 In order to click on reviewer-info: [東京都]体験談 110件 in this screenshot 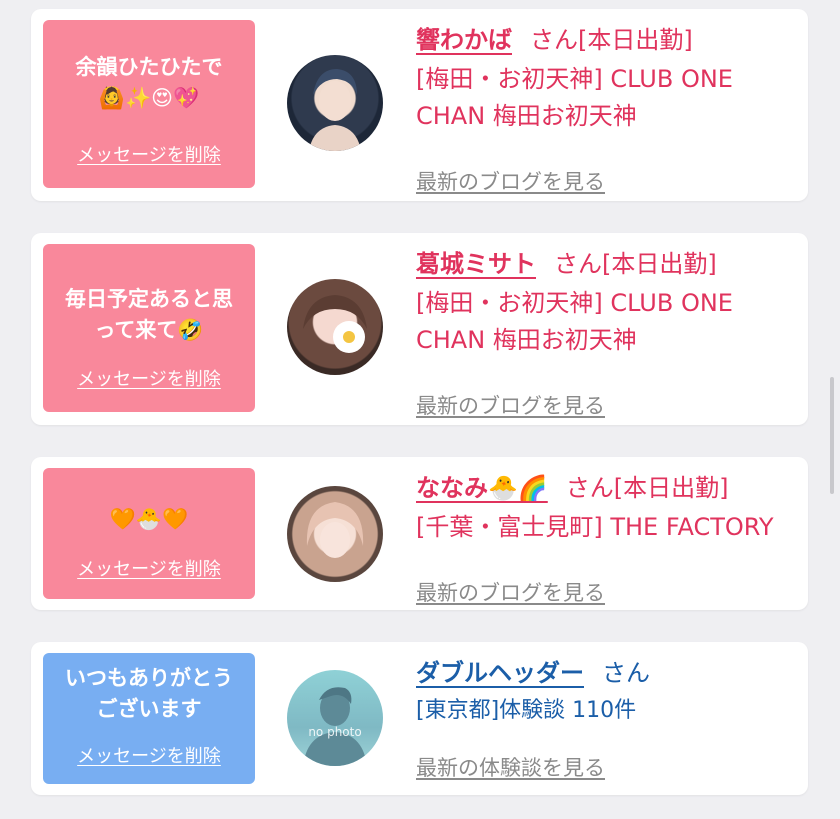, I will do `click(526, 710)`.